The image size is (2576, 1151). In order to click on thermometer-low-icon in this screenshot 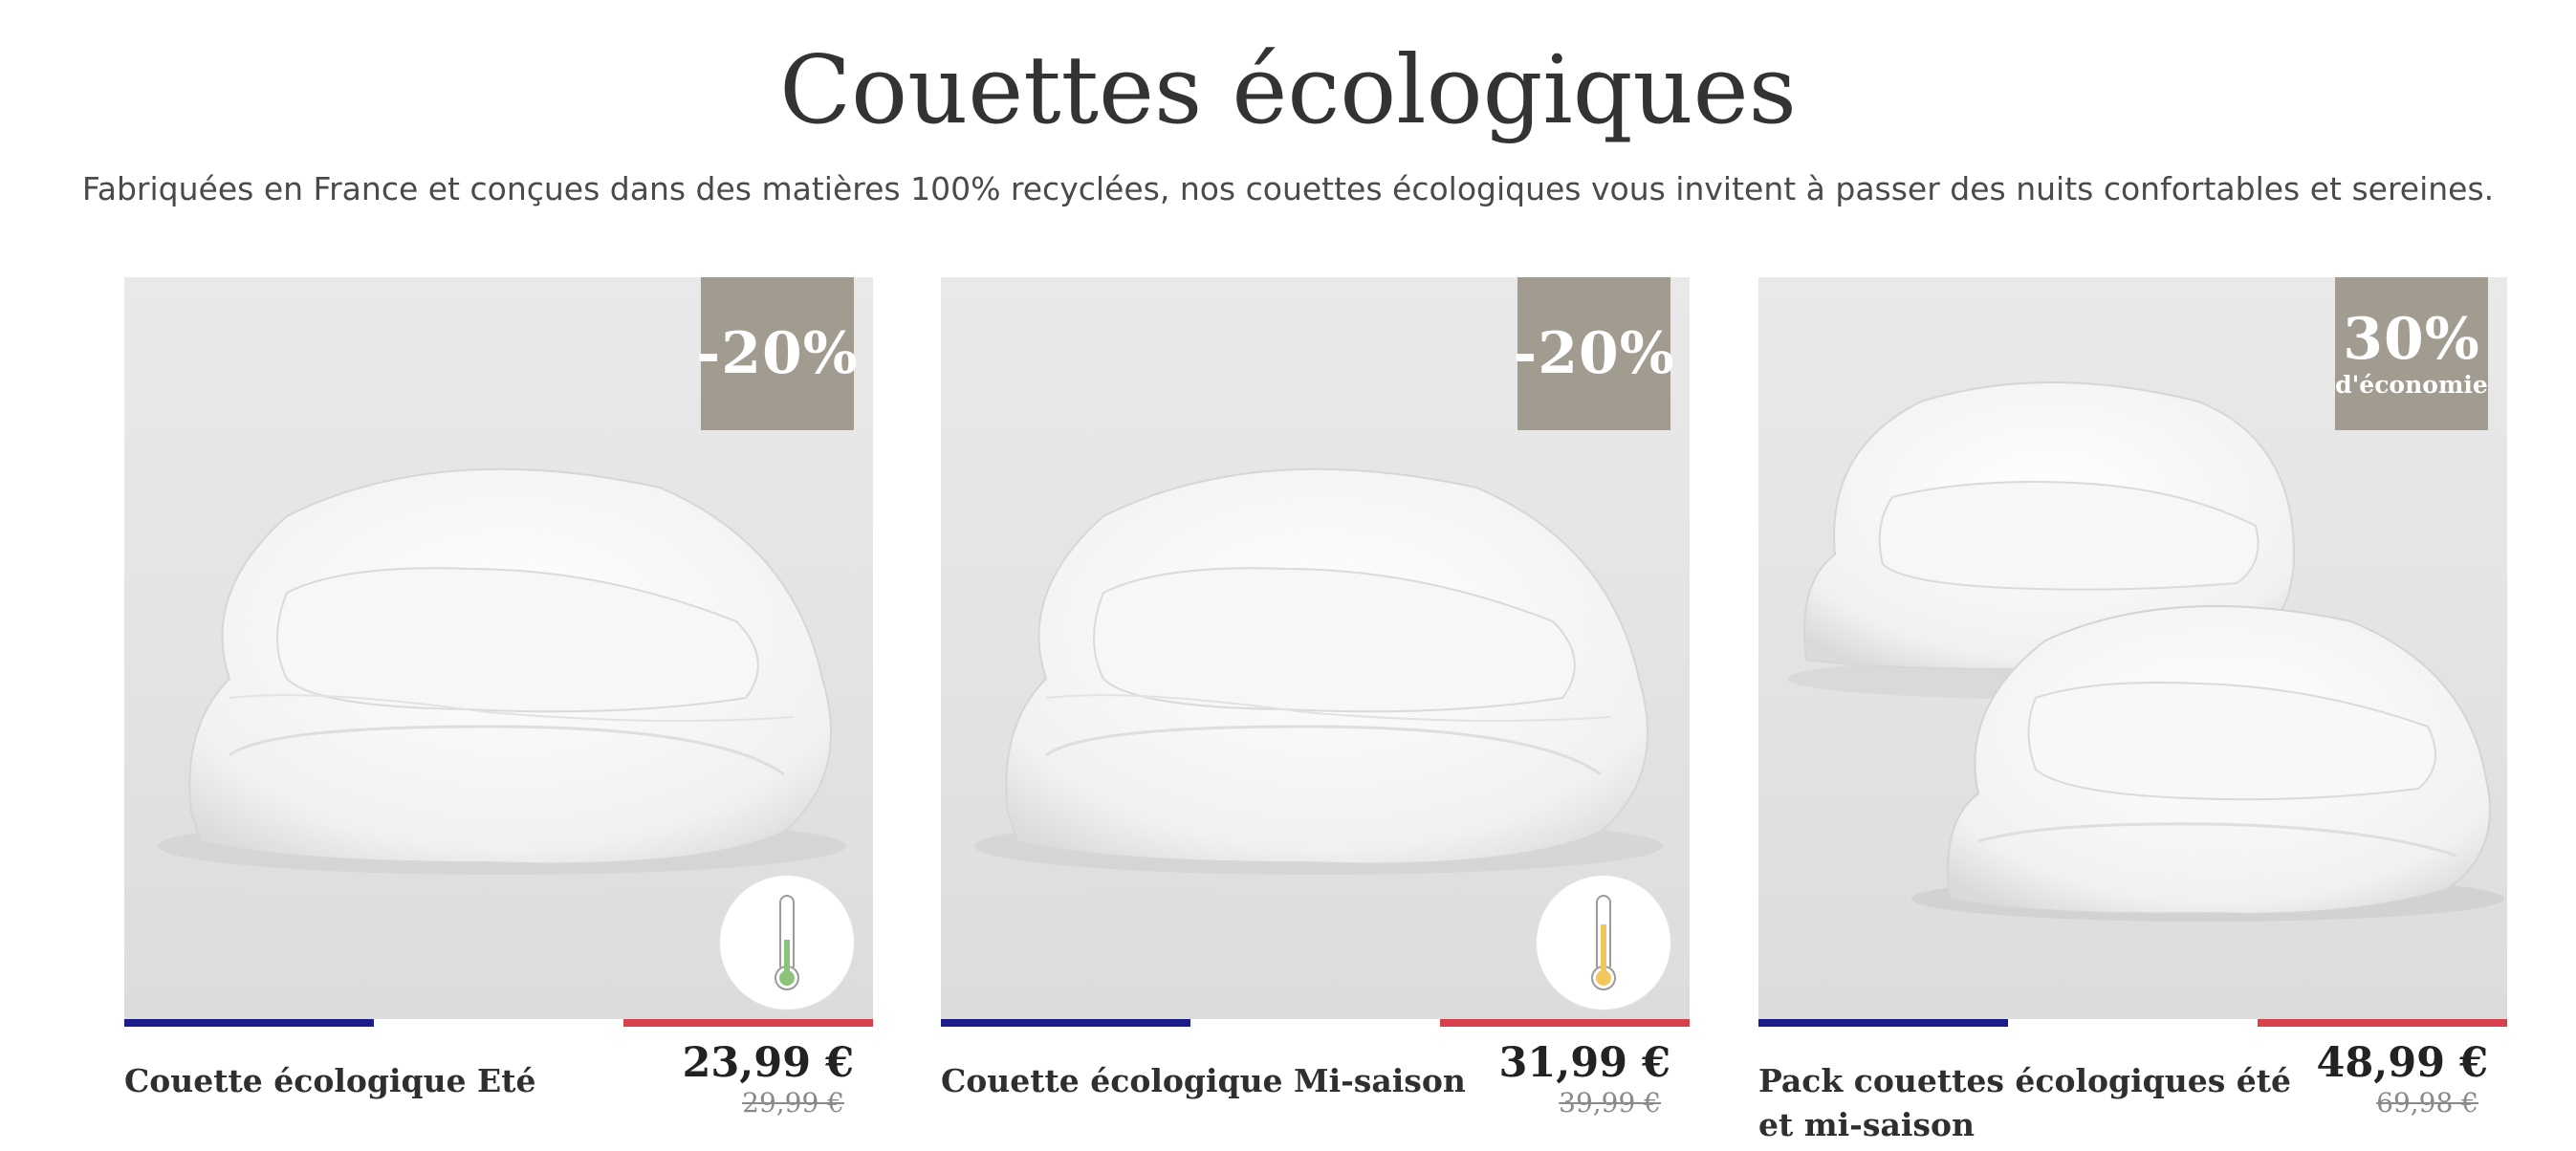, I will do `click(787, 943)`.